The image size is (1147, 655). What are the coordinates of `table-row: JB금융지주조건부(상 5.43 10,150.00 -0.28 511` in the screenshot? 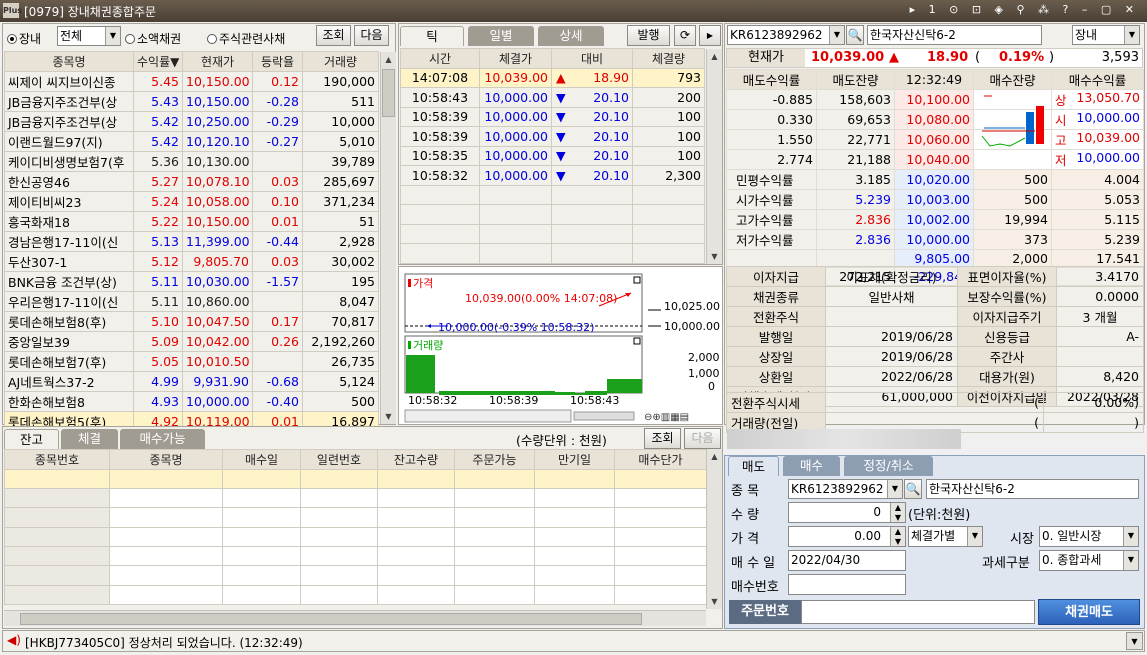 It's located at (191, 101).